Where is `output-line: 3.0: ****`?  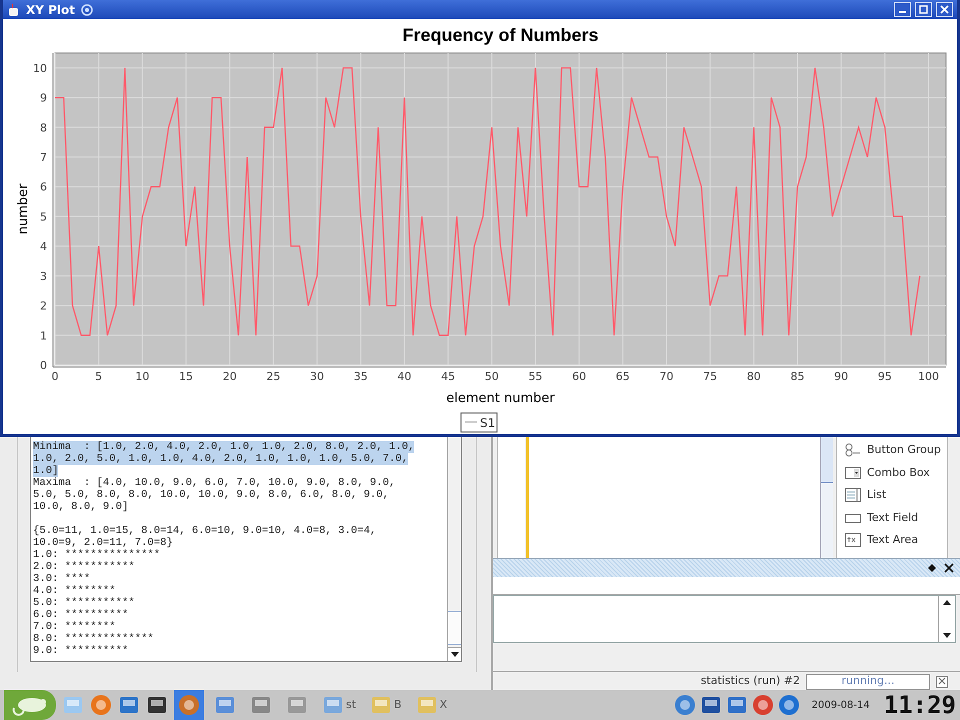 output-line: 3.0: **** is located at coordinates (61, 579).